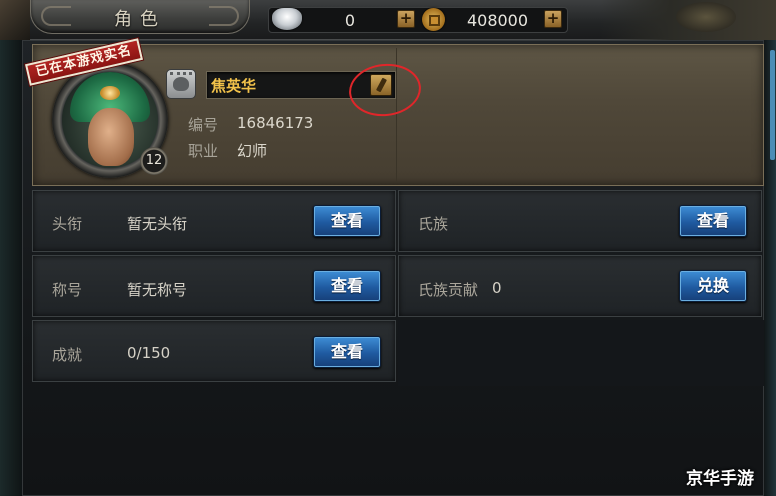  Describe the element at coordinates (581, 353) in the screenshot. I see `empty-slot` at that location.